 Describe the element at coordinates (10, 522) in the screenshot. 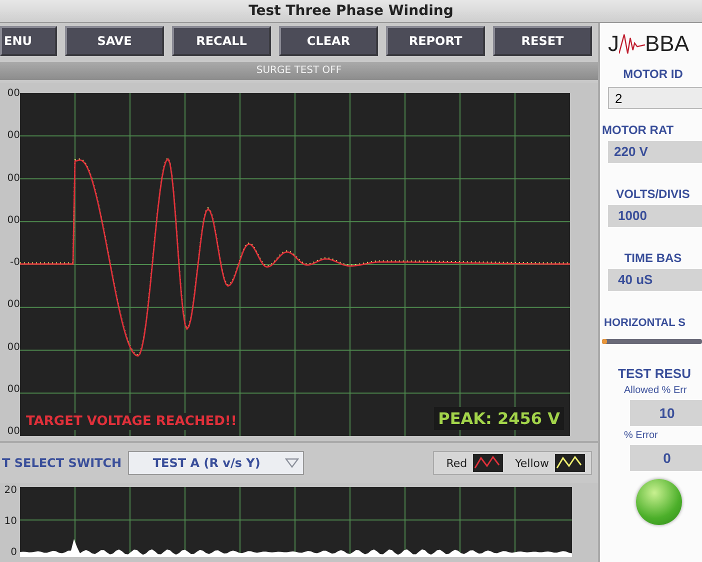

I see `axis-tick-label: 10` at that location.